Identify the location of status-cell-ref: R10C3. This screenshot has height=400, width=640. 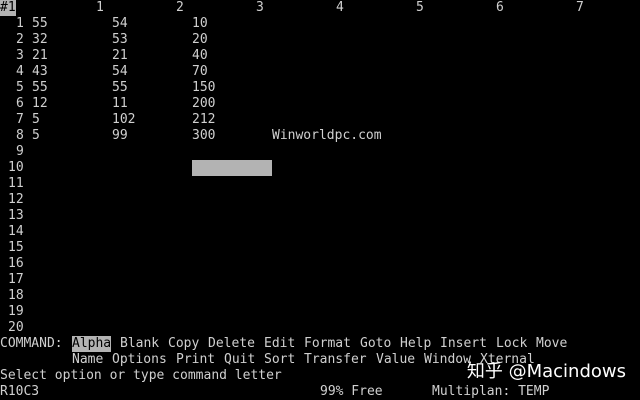
(20, 391).